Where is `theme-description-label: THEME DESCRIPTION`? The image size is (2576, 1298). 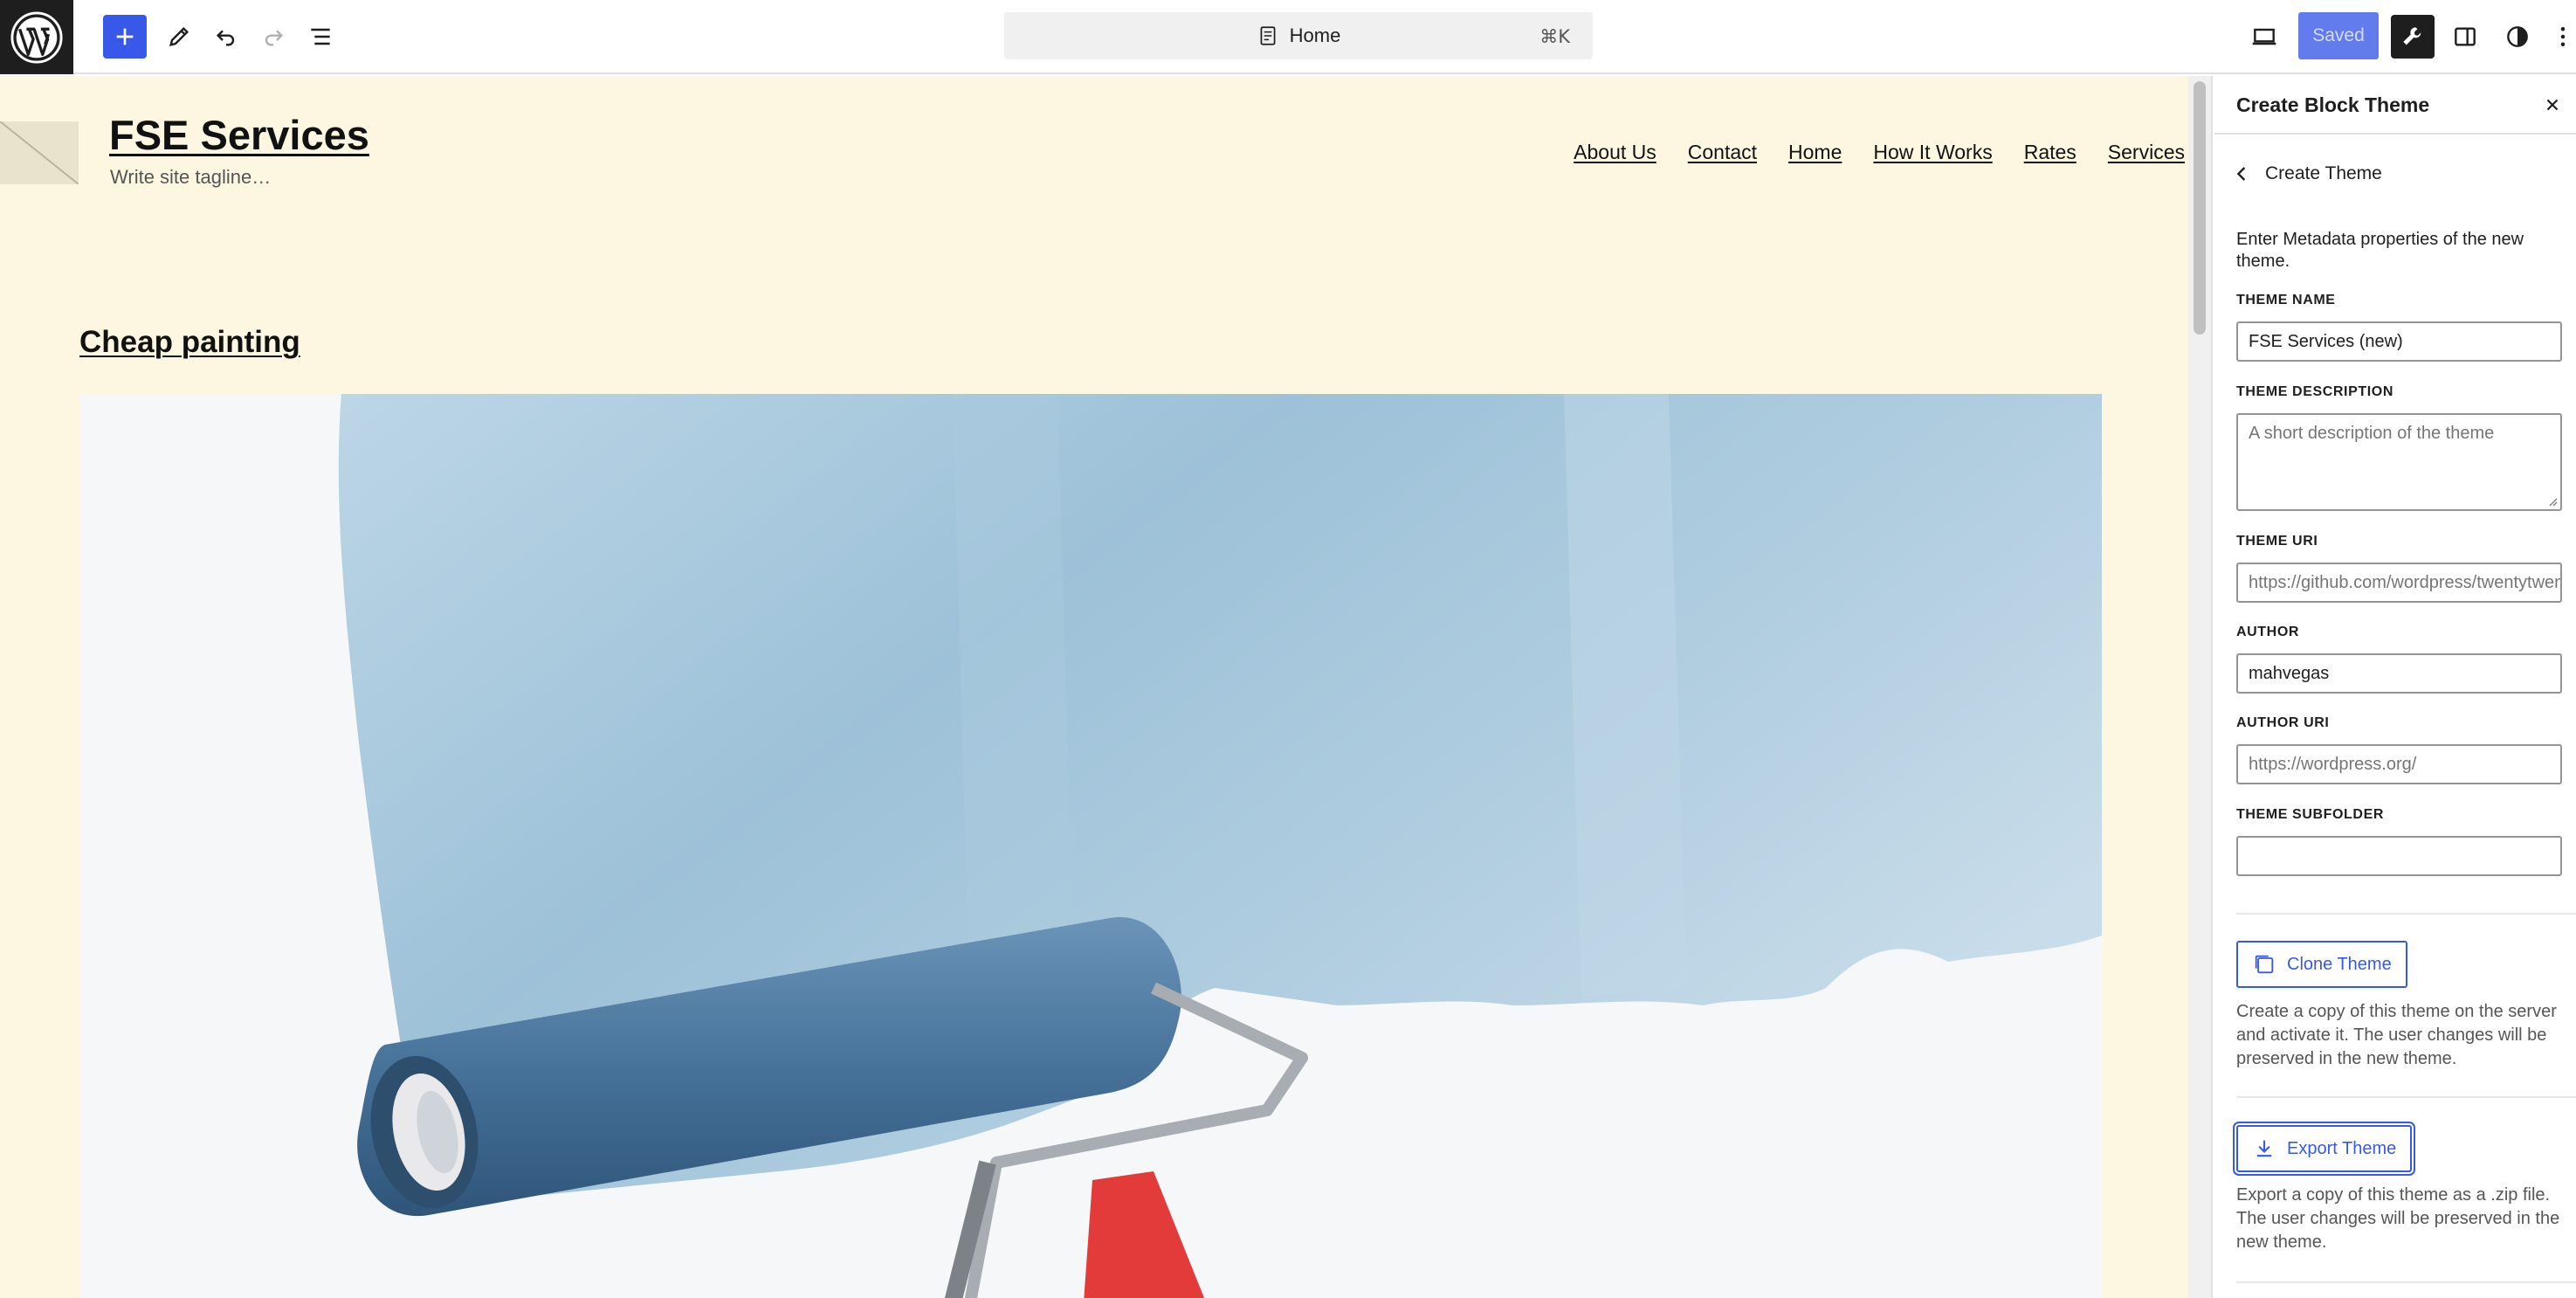
theme-description-label: THEME DESCRIPTION is located at coordinates (2314, 391).